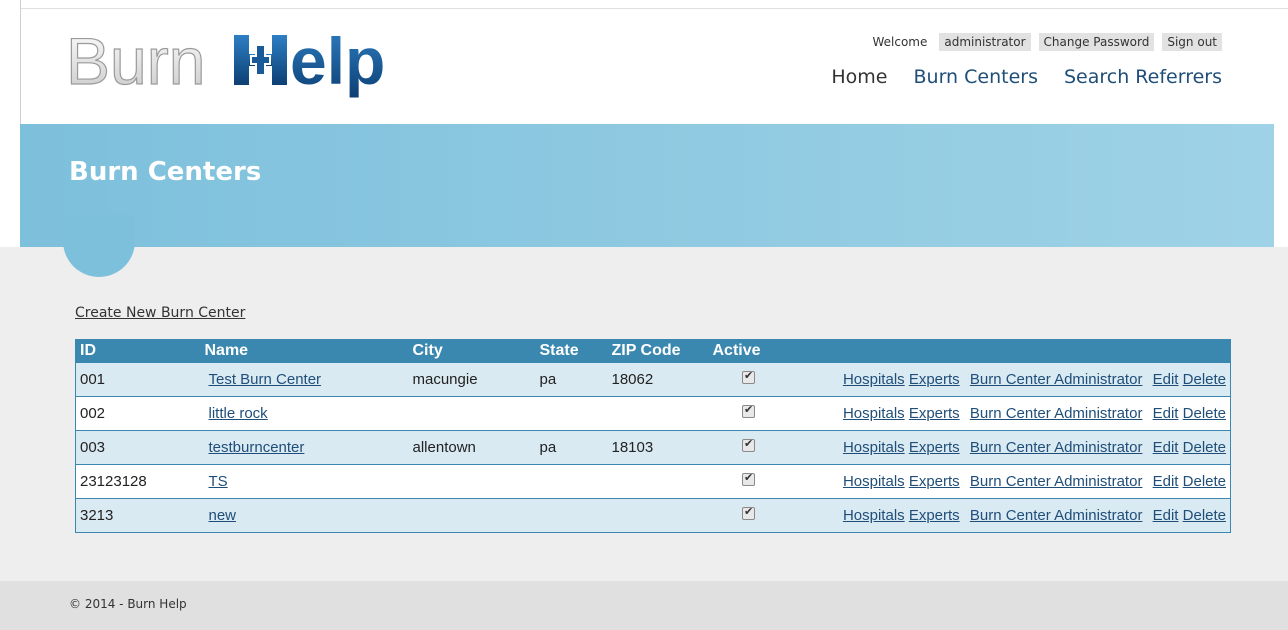 This screenshot has height=630, width=1288. I want to click on nav-home: Home, so click(859, 77).